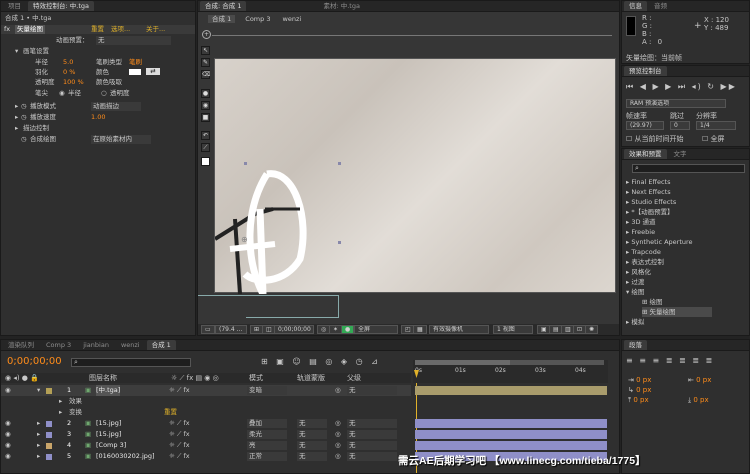 The height and width of the screenshot is (474, 750). I want to click on tab-comp1: 合成 1, so click(161, 345).